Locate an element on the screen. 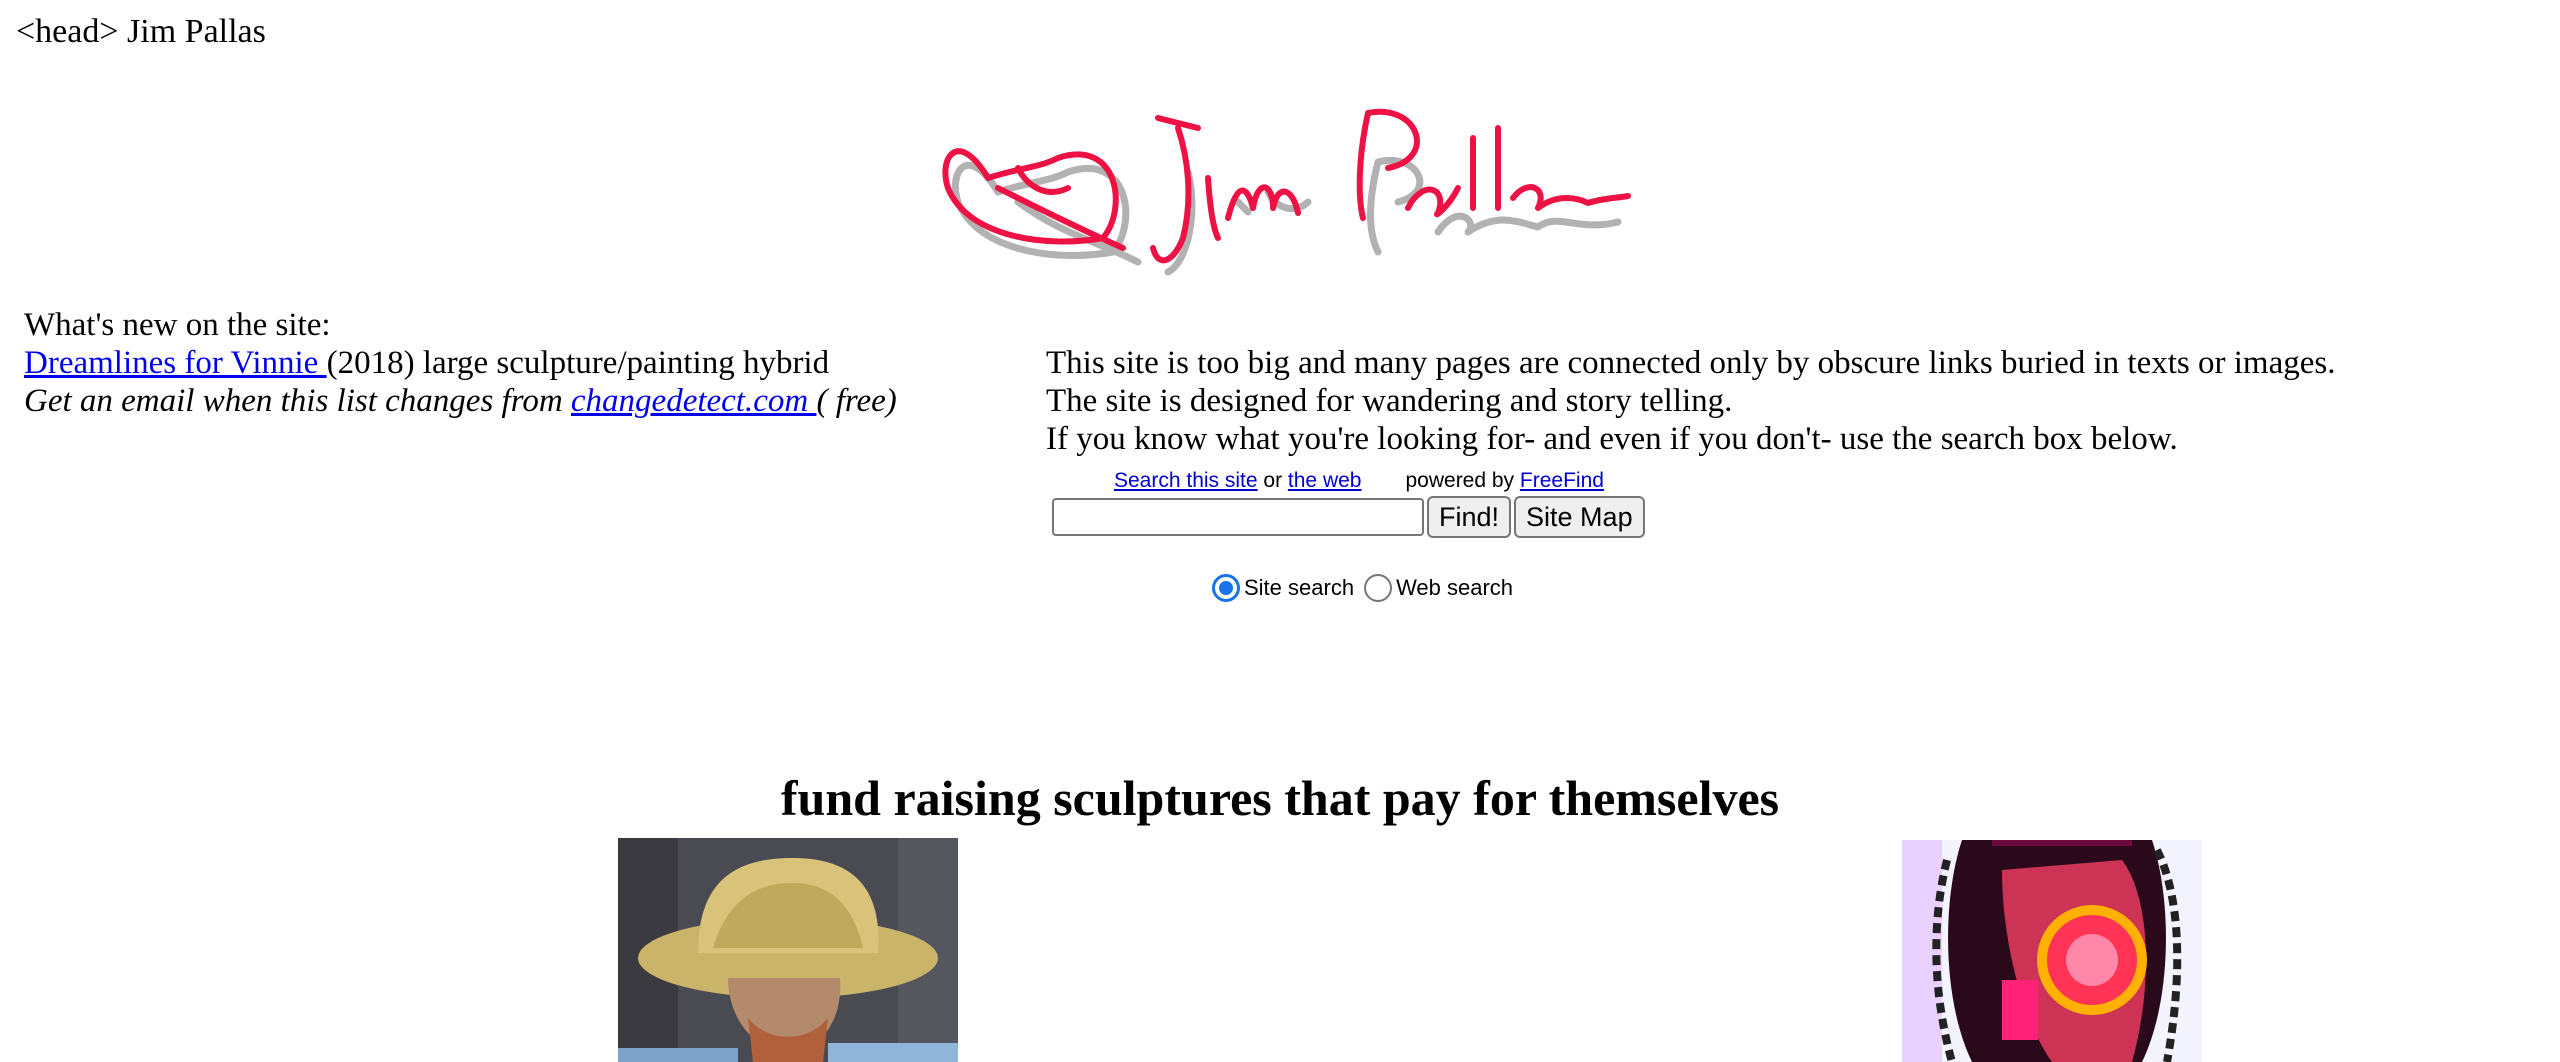 The height and width of the screenshot is (1062, 2560). powered-by-text: powered by is located at coordinates (1462, 480).